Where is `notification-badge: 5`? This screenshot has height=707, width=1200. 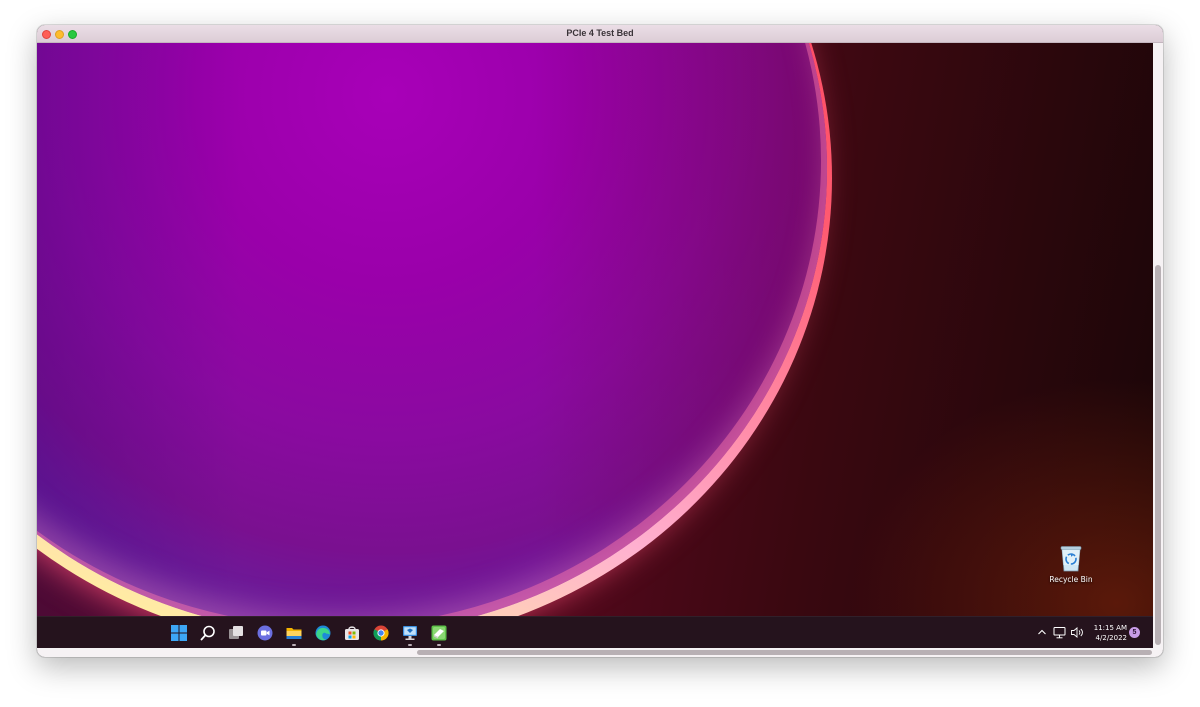 notification-badge: 5 is located at coordinates (1134, 632).